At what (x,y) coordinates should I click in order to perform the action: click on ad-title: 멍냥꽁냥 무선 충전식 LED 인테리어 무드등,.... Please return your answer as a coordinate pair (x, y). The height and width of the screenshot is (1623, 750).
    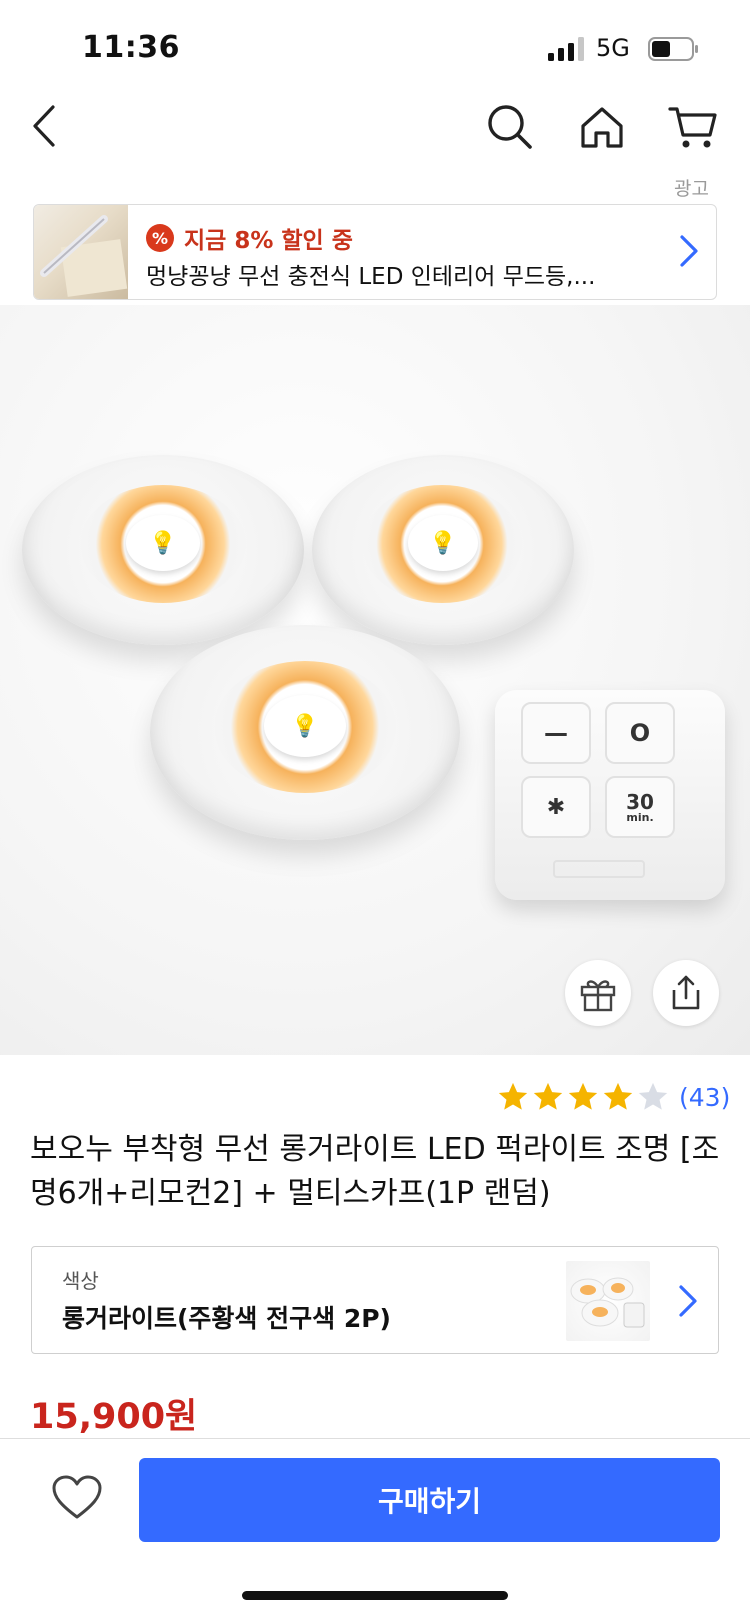
    Looking at the image, I should click on (371, 277).